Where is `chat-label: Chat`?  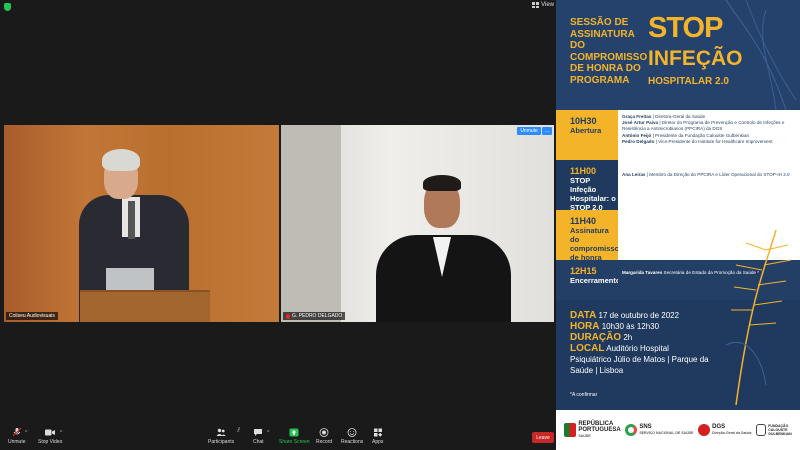 chat-label: Chat is located at coordinates (258, 442).